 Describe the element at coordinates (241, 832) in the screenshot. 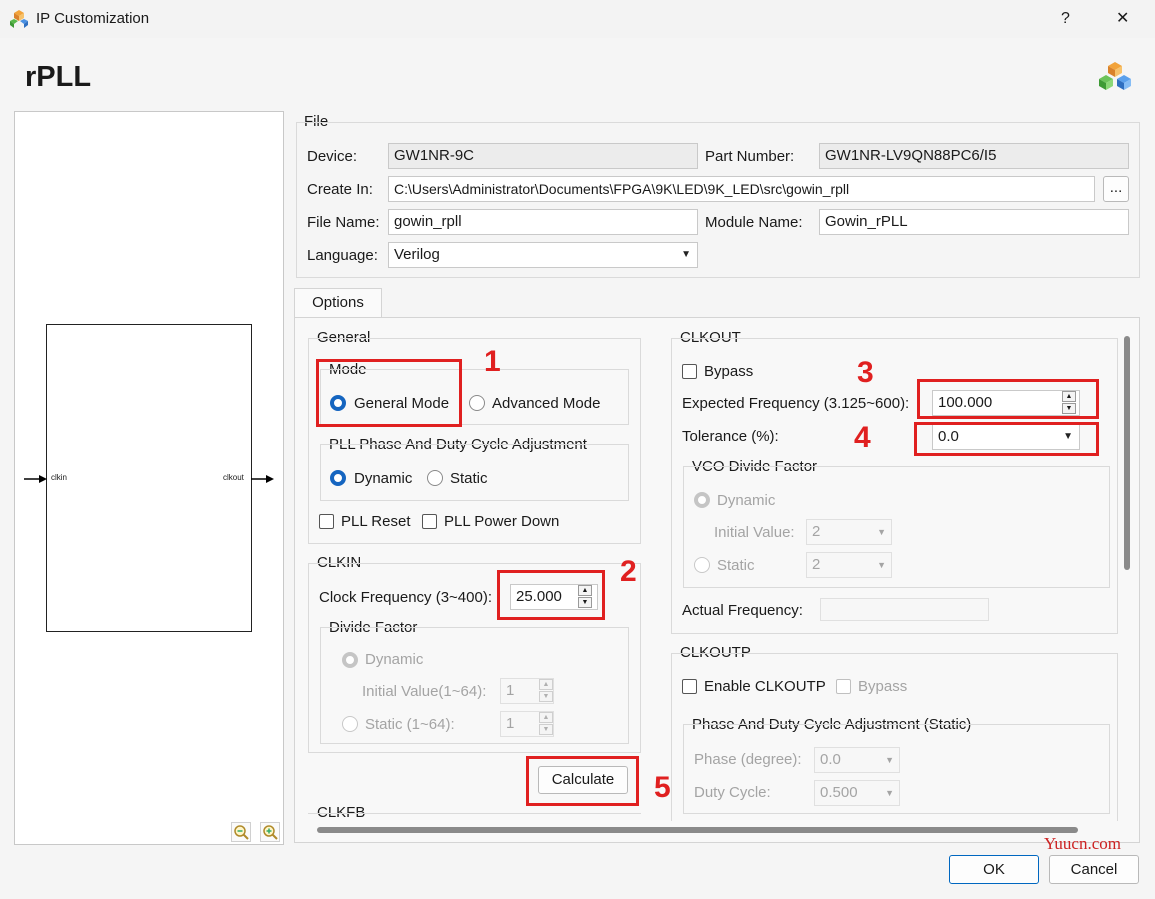

I see `zoom-out-icon` at that location.